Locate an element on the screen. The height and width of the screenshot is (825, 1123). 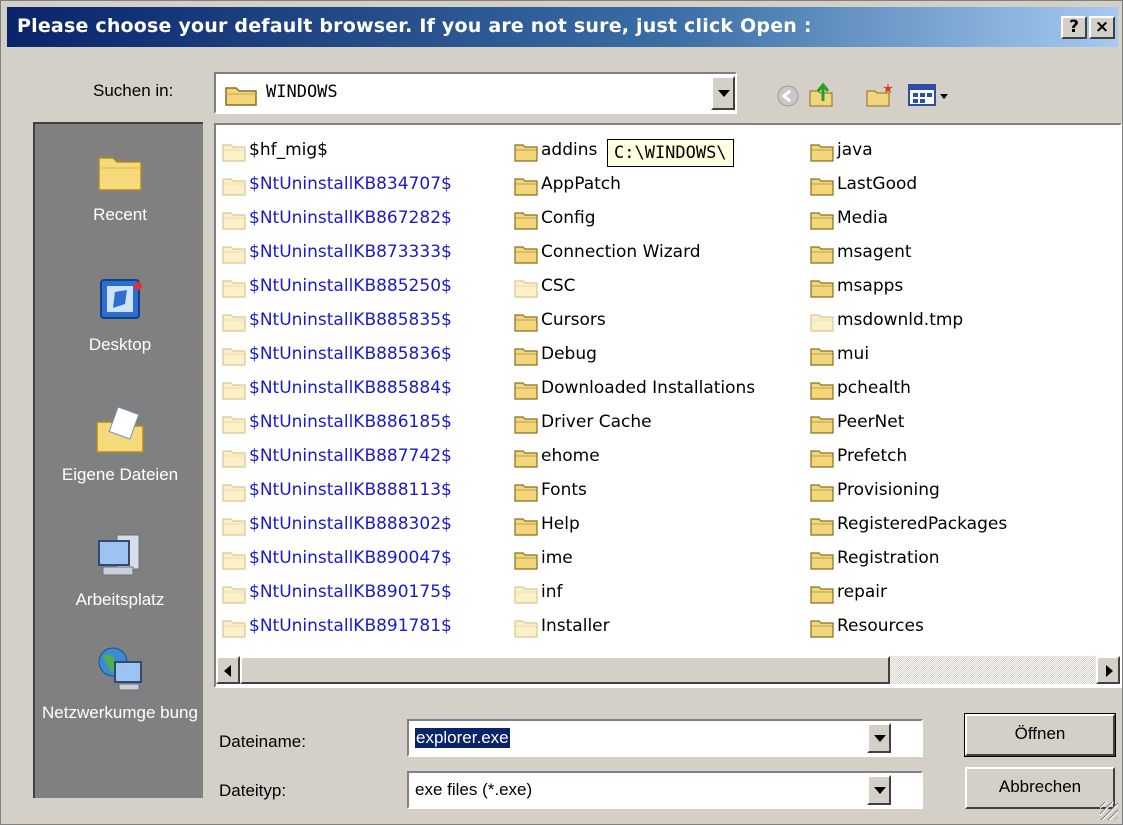
filetype-dropdown-button is located at coordinates (879, 790).